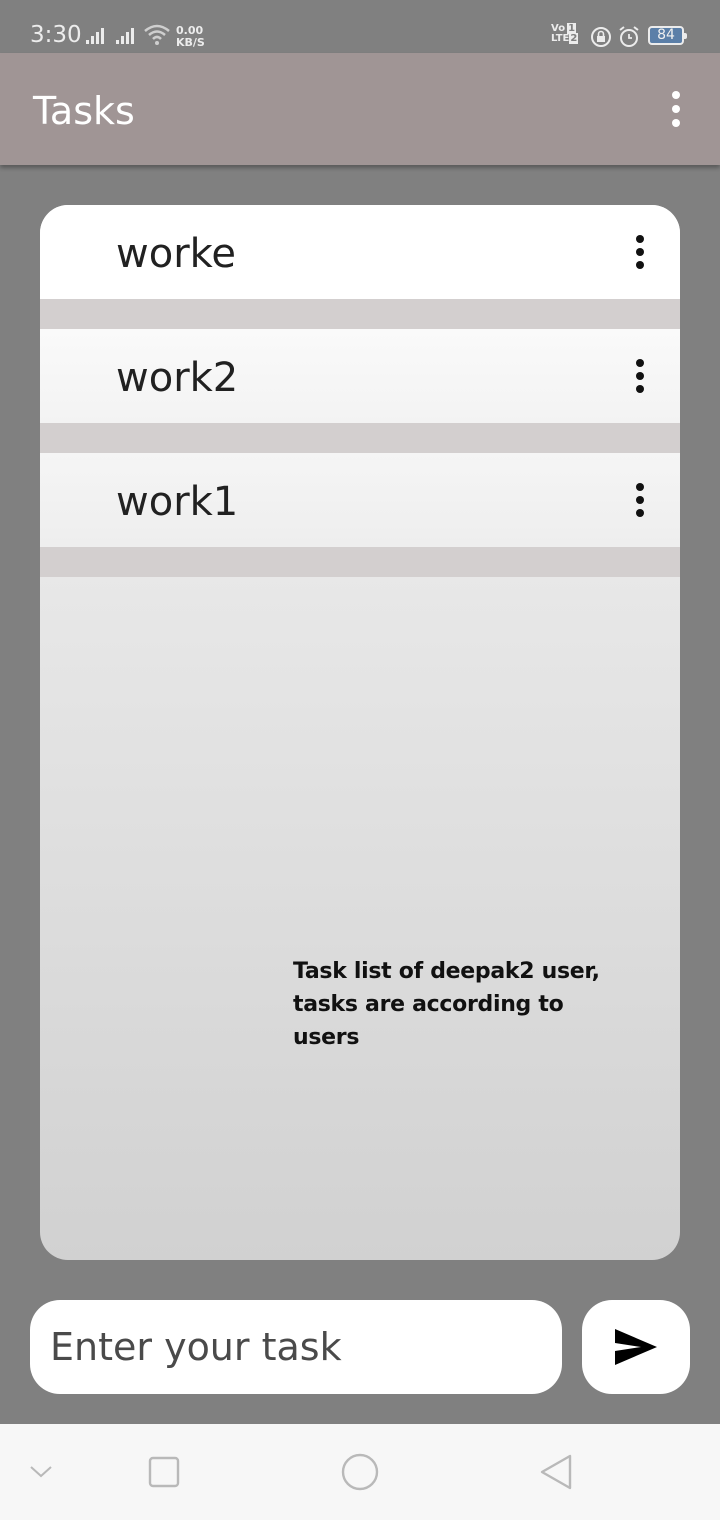 The width and height of the screenshot is (720, 1520). Describe the element at coordinates (629, 36) in the screenshot. I see `alarm-icon` at that location.